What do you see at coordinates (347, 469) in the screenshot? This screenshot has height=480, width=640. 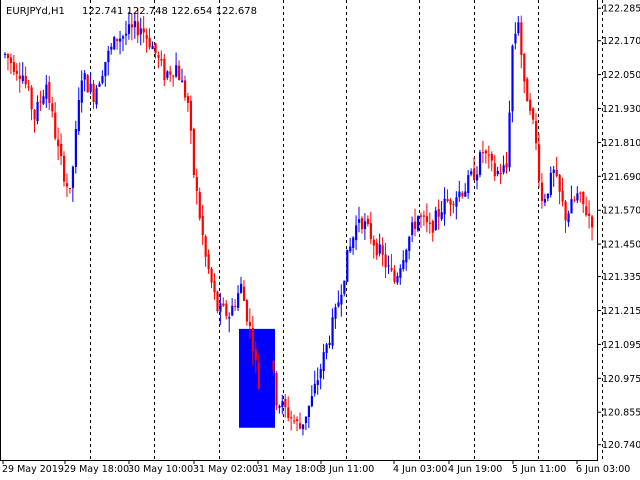 I see `x-tick-label: 3 Jun 11:00` at bounding box center [347, 469].